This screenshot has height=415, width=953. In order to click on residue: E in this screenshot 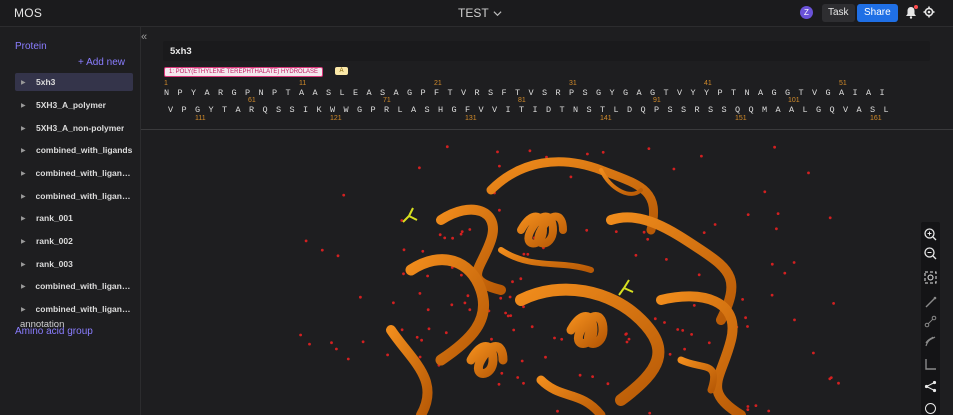, I will do `click(355, 93)`.